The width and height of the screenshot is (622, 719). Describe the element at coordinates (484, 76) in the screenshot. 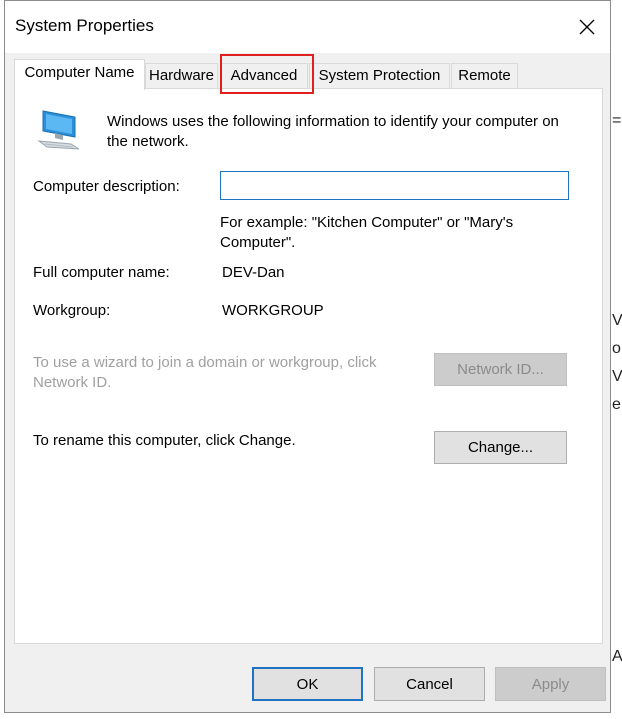

I see `tab-remote: Remote` at that location.